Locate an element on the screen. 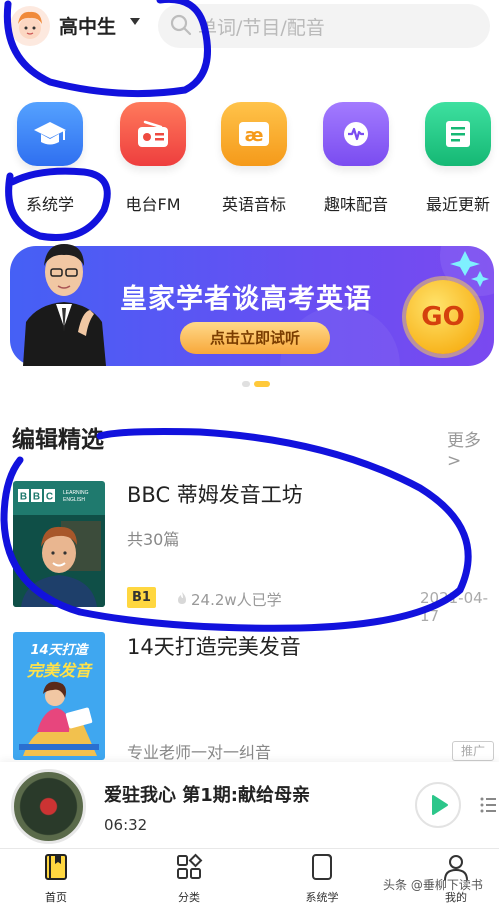  phonetic-ae-icon: æ is located at coordinates (254, 134).